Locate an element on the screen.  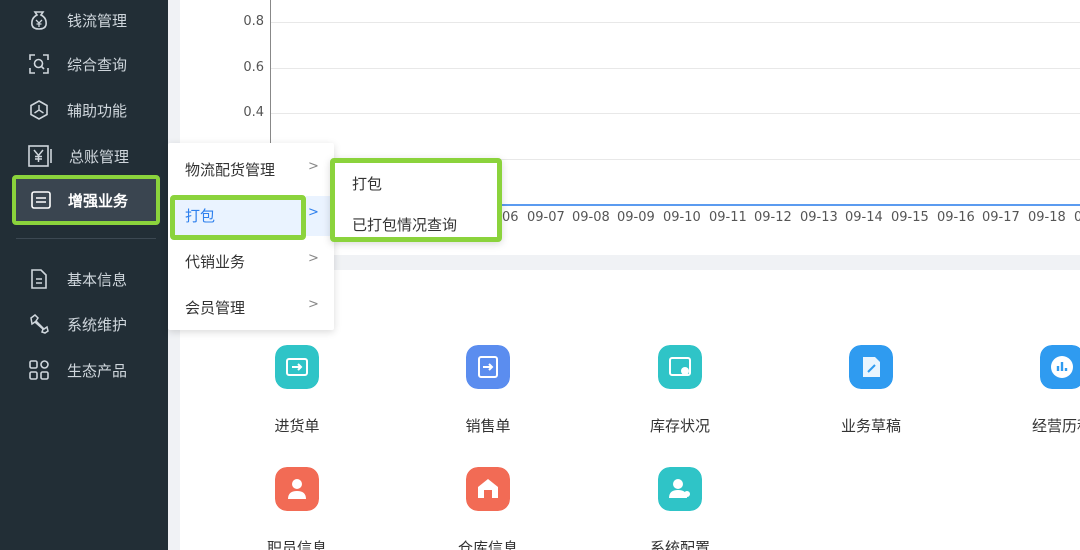
sidebar-item-label: 生态产品 is located at coordinates (97, 371).